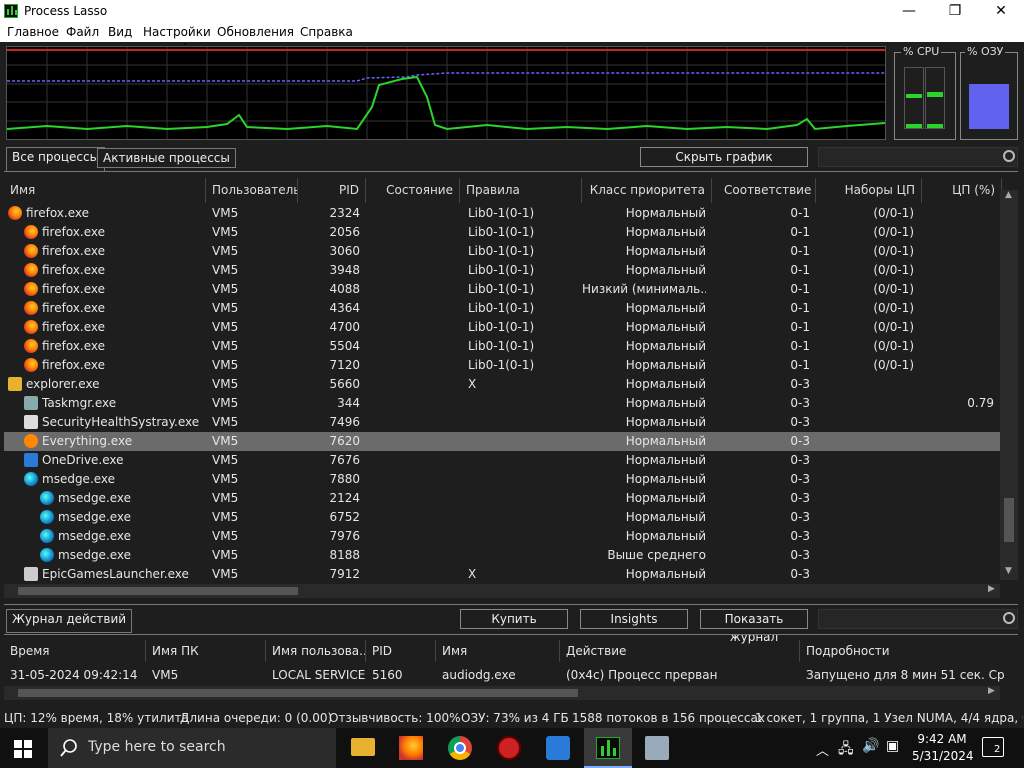 Image resolution: width=1024 pixels, height=768 pixels. What do you see at coordinates (503, 555) in the screenshot?
I see `process-row: msedge.exe VM5 8188 Выше среднего 0-3` at bounding box center [503, 555].